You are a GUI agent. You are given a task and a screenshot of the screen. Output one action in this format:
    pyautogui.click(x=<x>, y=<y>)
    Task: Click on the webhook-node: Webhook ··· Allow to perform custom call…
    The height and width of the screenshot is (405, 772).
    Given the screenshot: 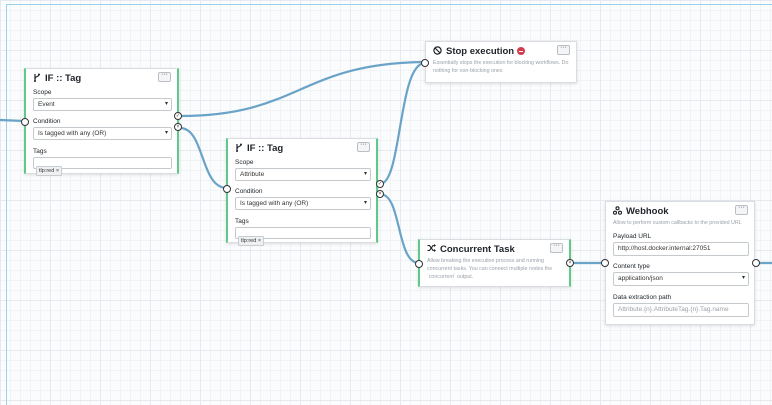 What is the action you would take?
    pyautogui.click(x=680, y=263)
    